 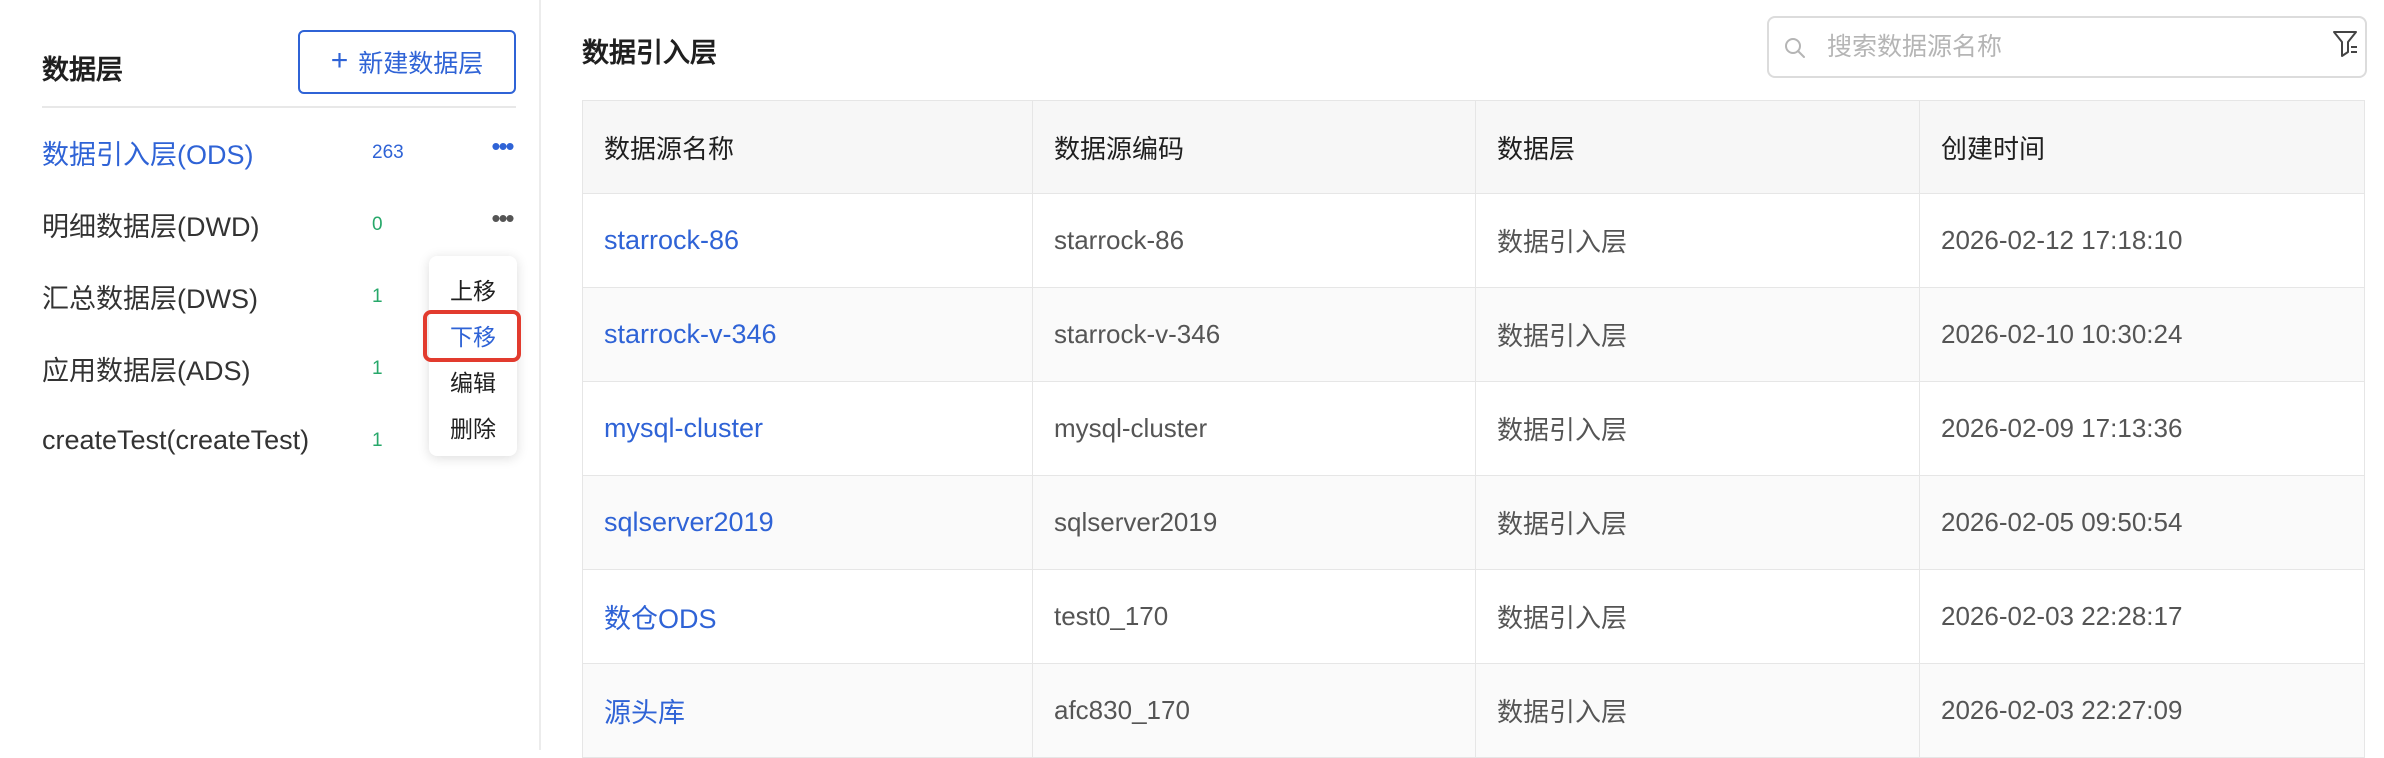 What do you see at coordinates (2345, 44) in the screenshot?
I see `filter-icon` at bounding box center [2345, 44].